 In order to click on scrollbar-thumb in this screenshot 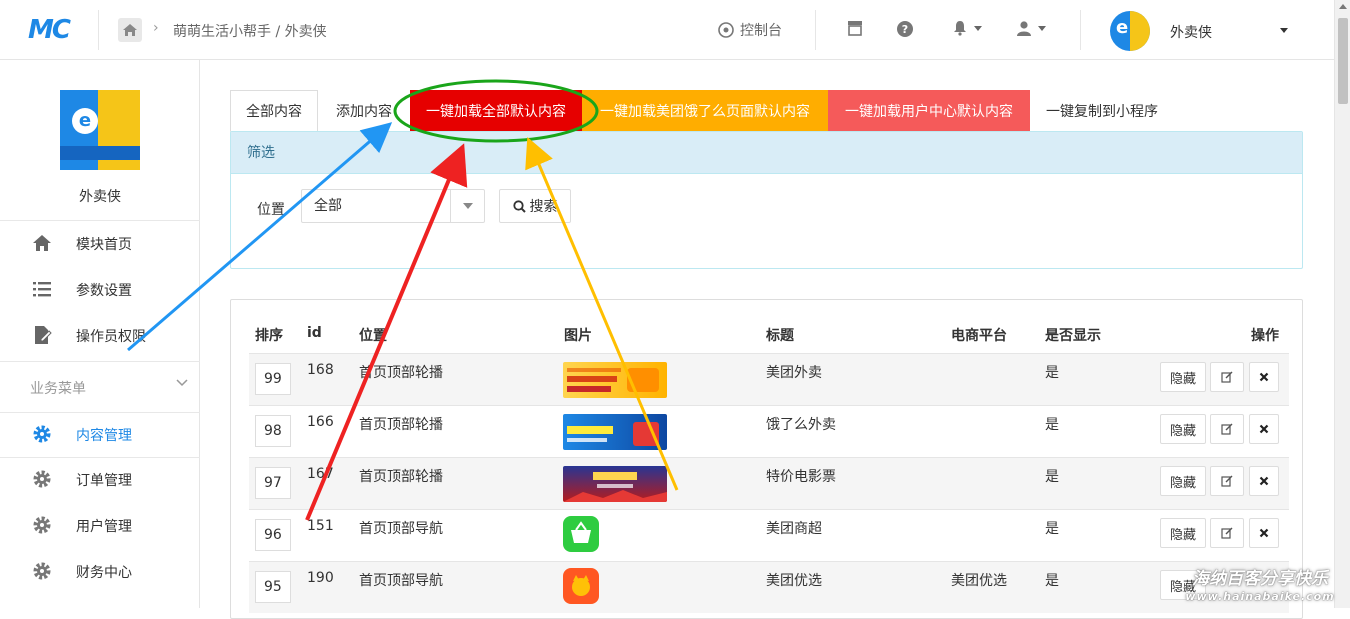, I will do `click(1343, 61)`.